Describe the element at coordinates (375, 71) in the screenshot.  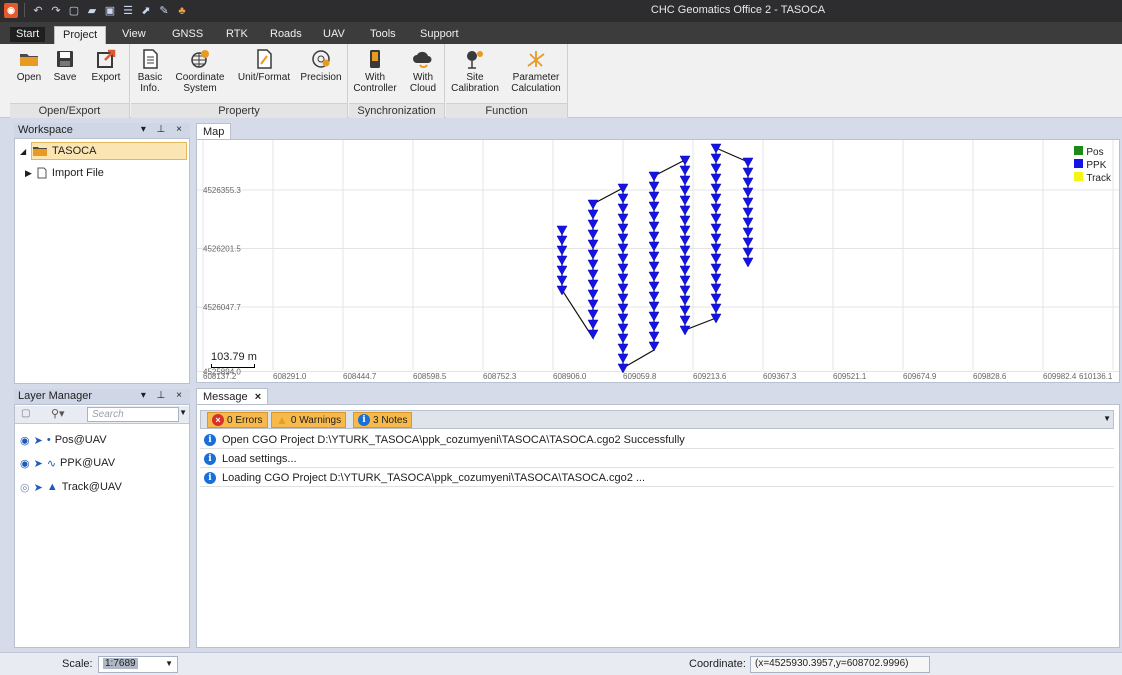
I see `with-controller-button: With Controller` at that location.